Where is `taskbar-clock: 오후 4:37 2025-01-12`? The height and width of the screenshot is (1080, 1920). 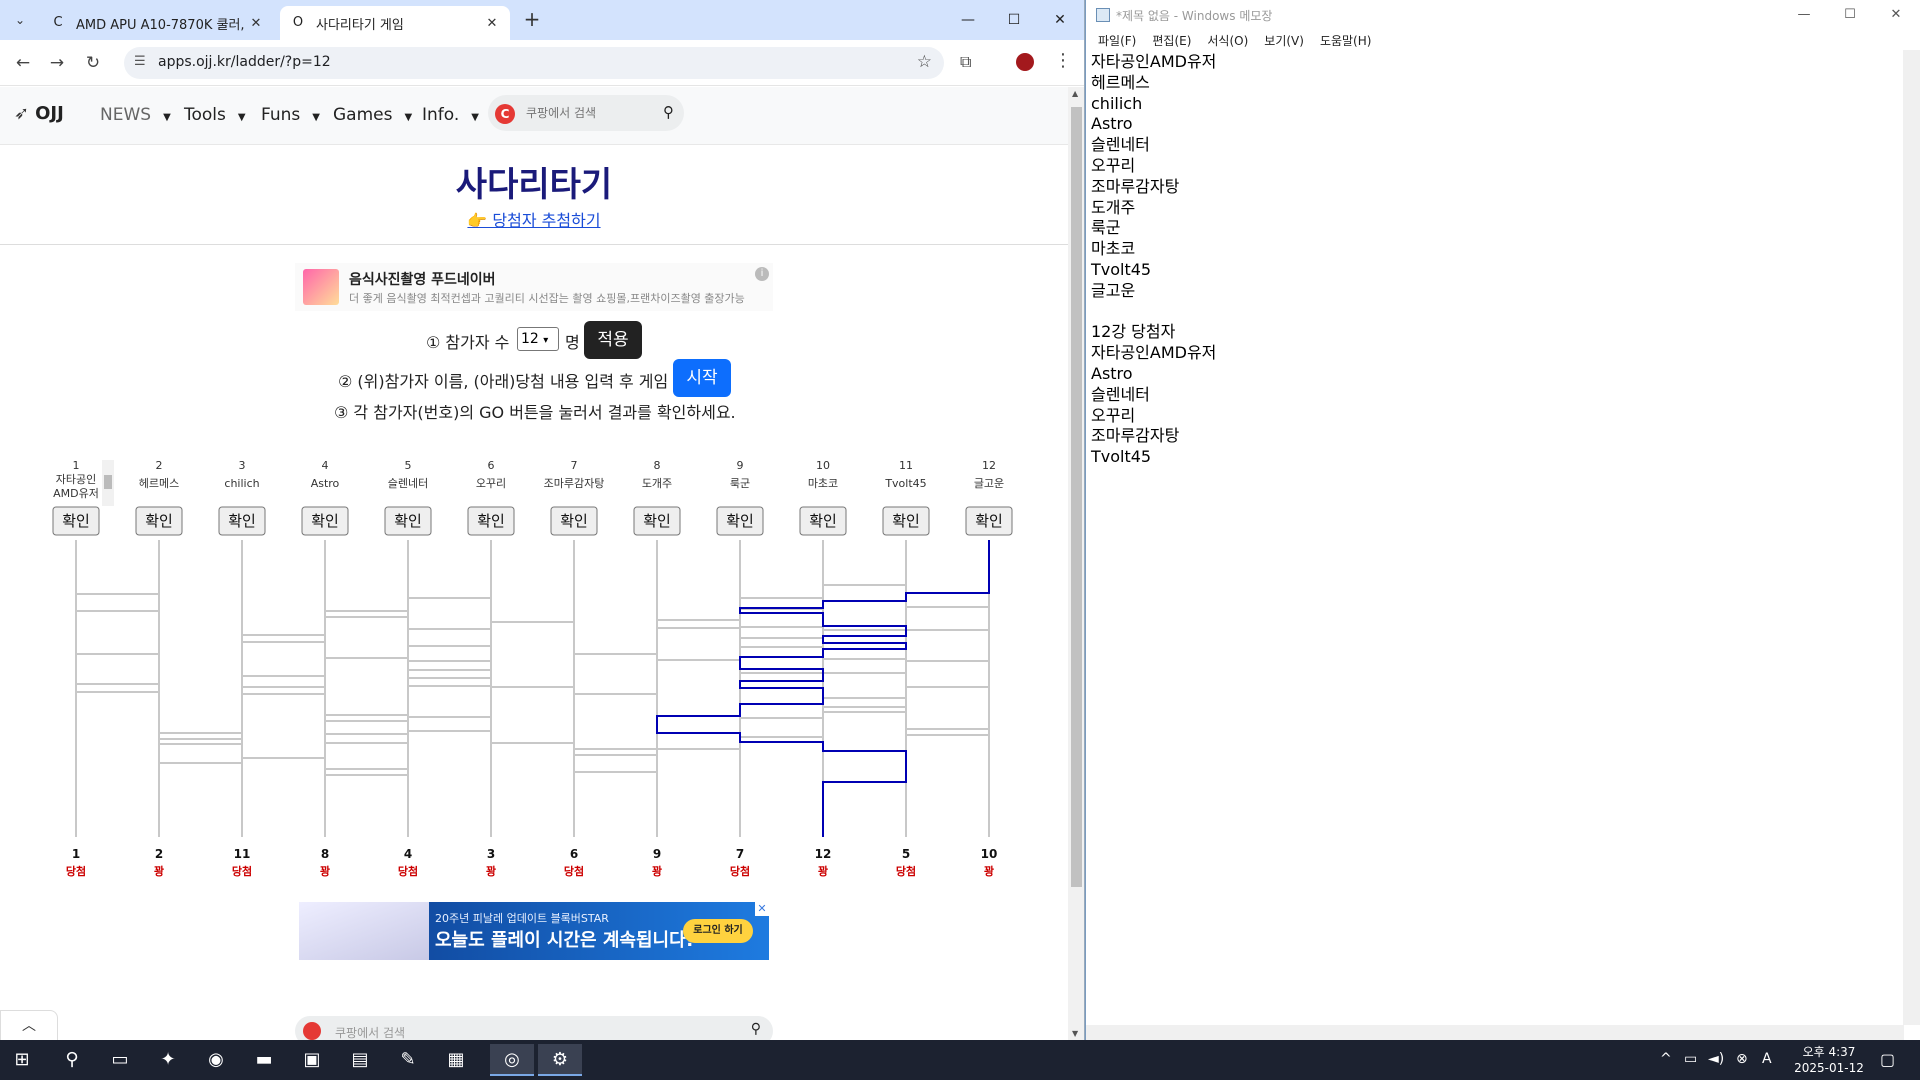
taskbar-clock: 오후 4:37 2025-01-12 is located at coordinates (1829, 1060).